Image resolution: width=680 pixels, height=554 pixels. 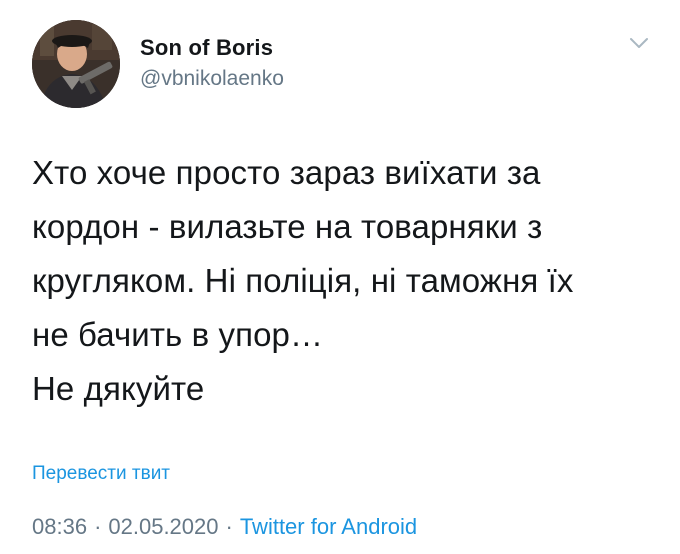 I want to click on tweet-date: 02.05.2020, so click(x=163, y=526).